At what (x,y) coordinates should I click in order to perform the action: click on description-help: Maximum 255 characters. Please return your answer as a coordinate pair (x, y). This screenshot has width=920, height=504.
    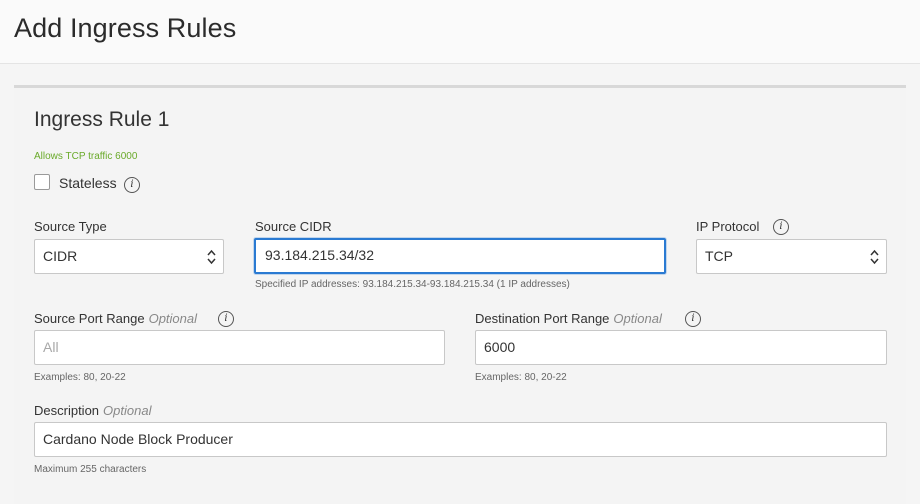
    Looking at the image, I should click on (90, 469).